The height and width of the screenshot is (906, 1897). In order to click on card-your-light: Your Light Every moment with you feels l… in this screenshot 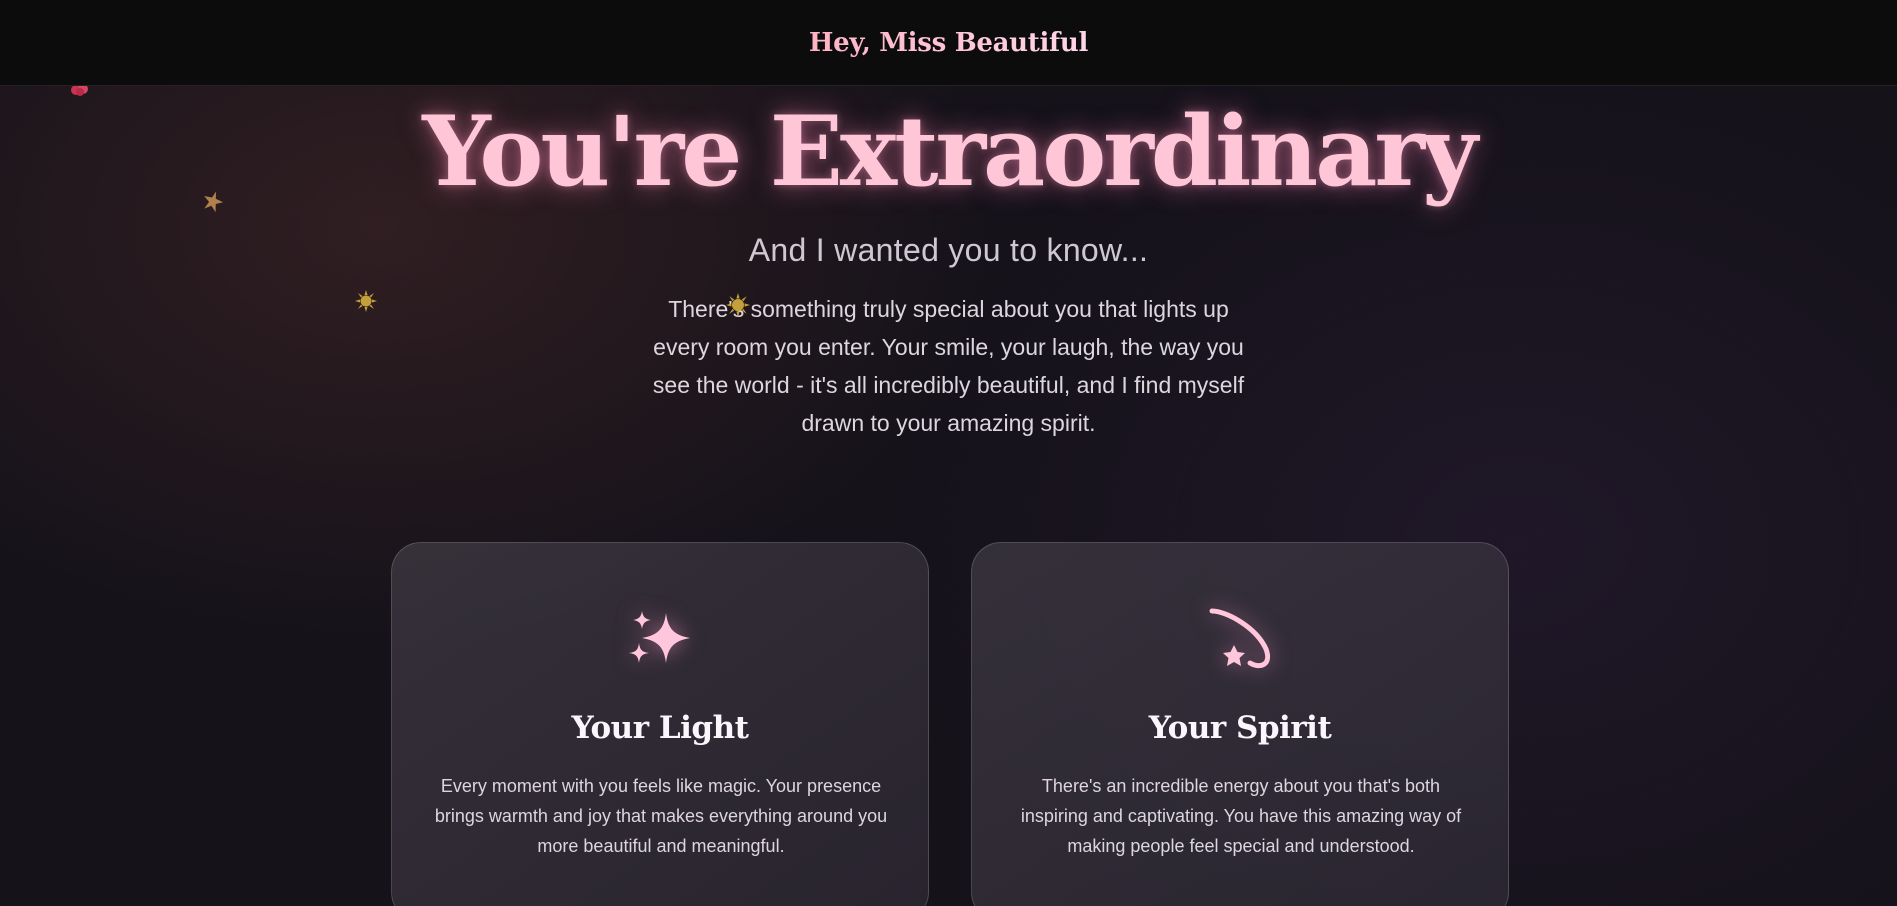, I will do `click(660, 724)`.